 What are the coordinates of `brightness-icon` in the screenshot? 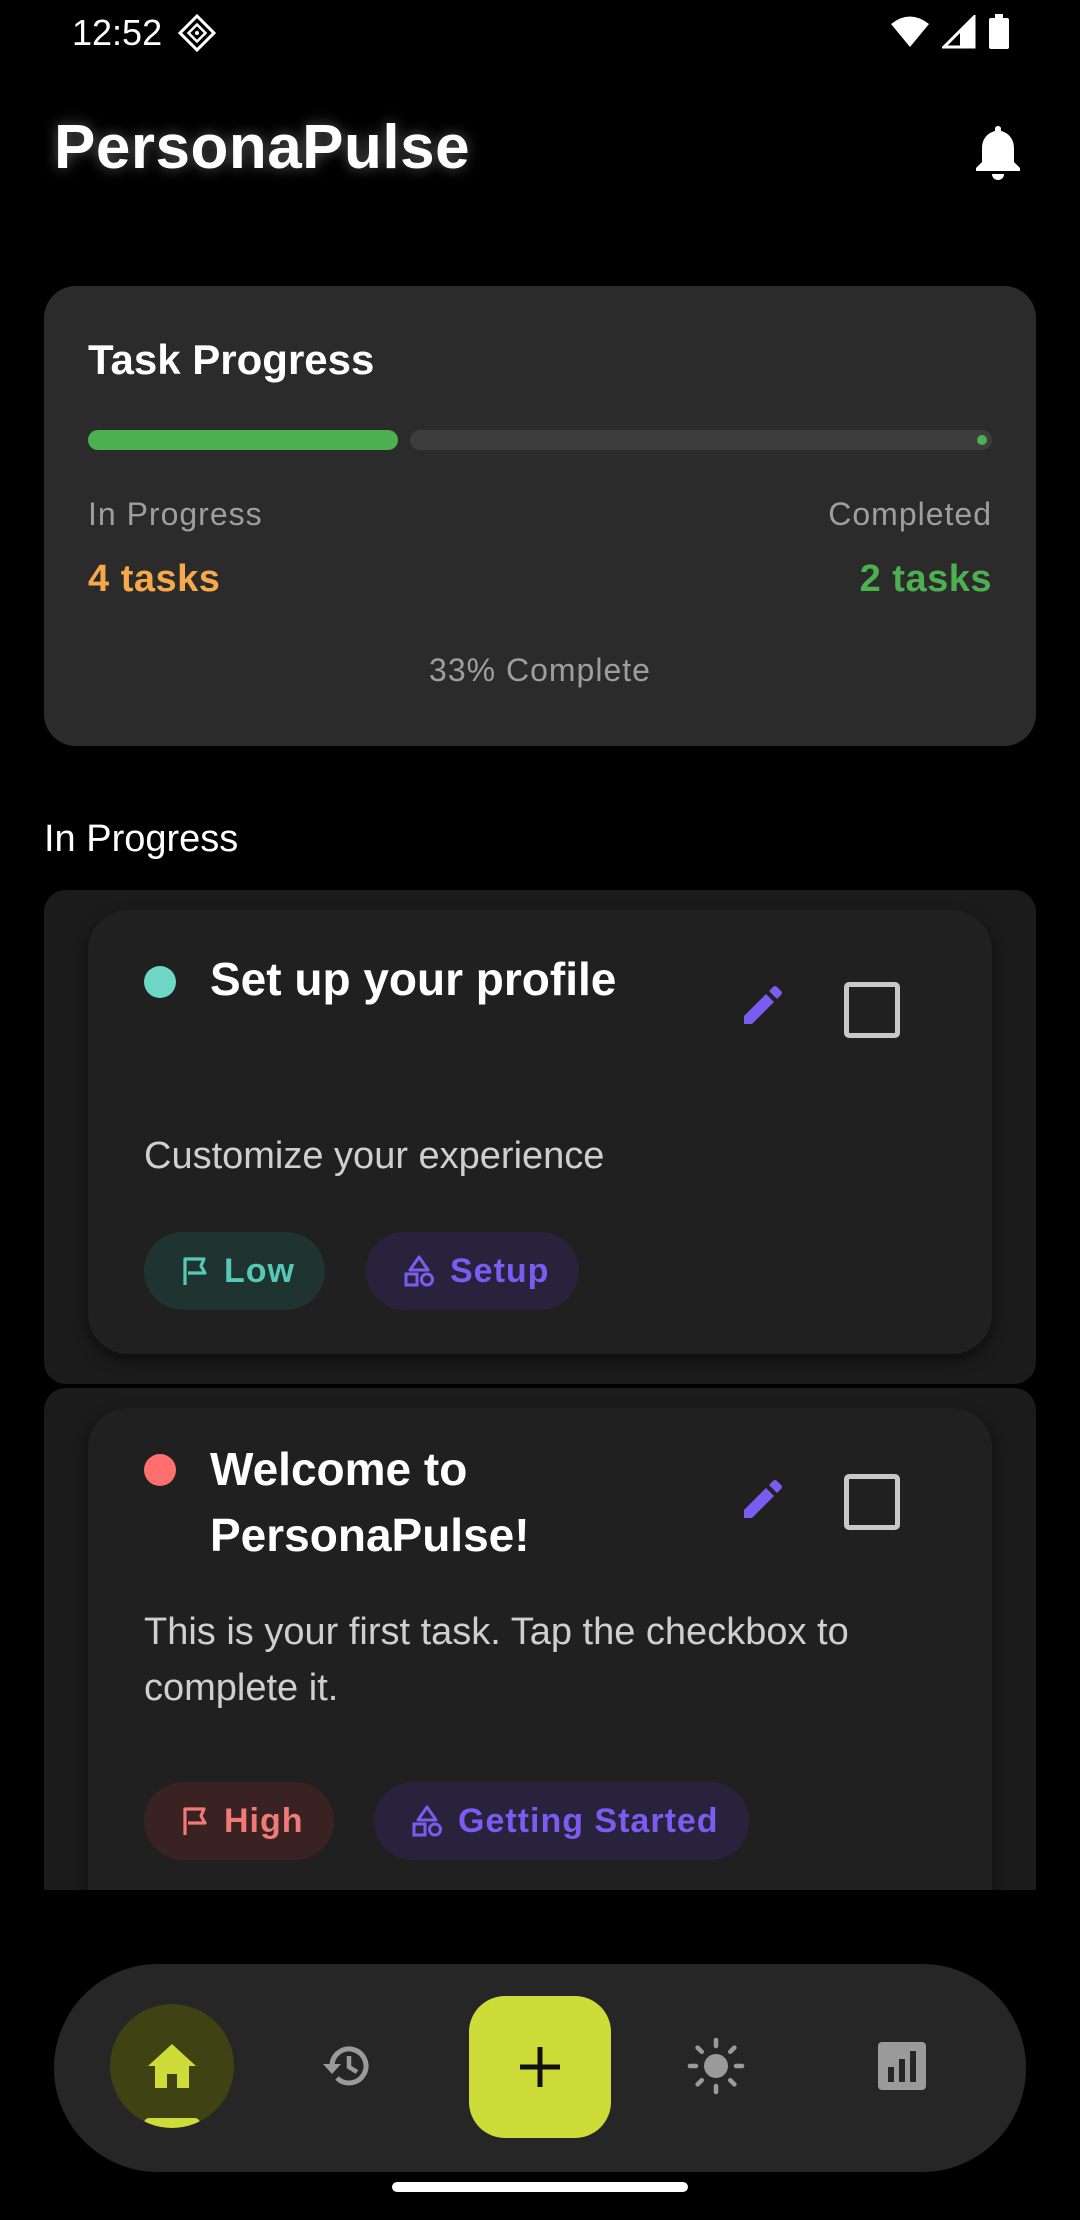 It's located at (716, 2066).